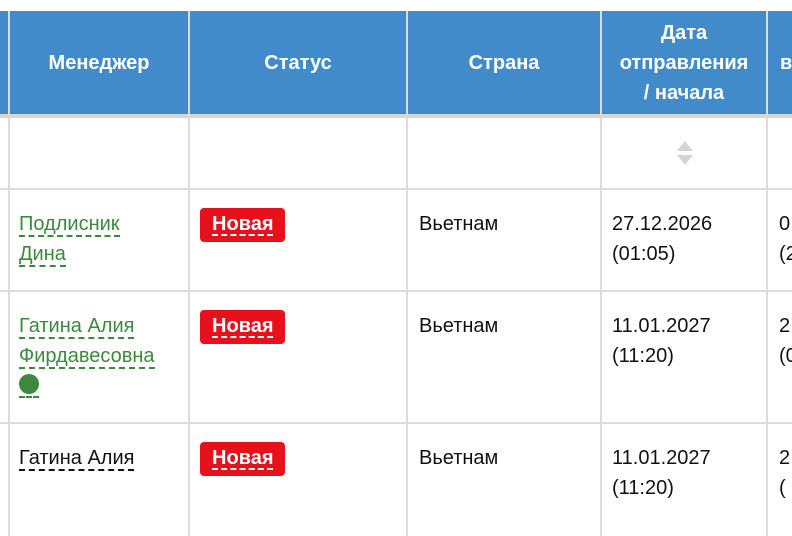  Describe the element at coordinates (459, 224) in the screenshot. I see `table-row-1-country: Вьетнам` at that location.